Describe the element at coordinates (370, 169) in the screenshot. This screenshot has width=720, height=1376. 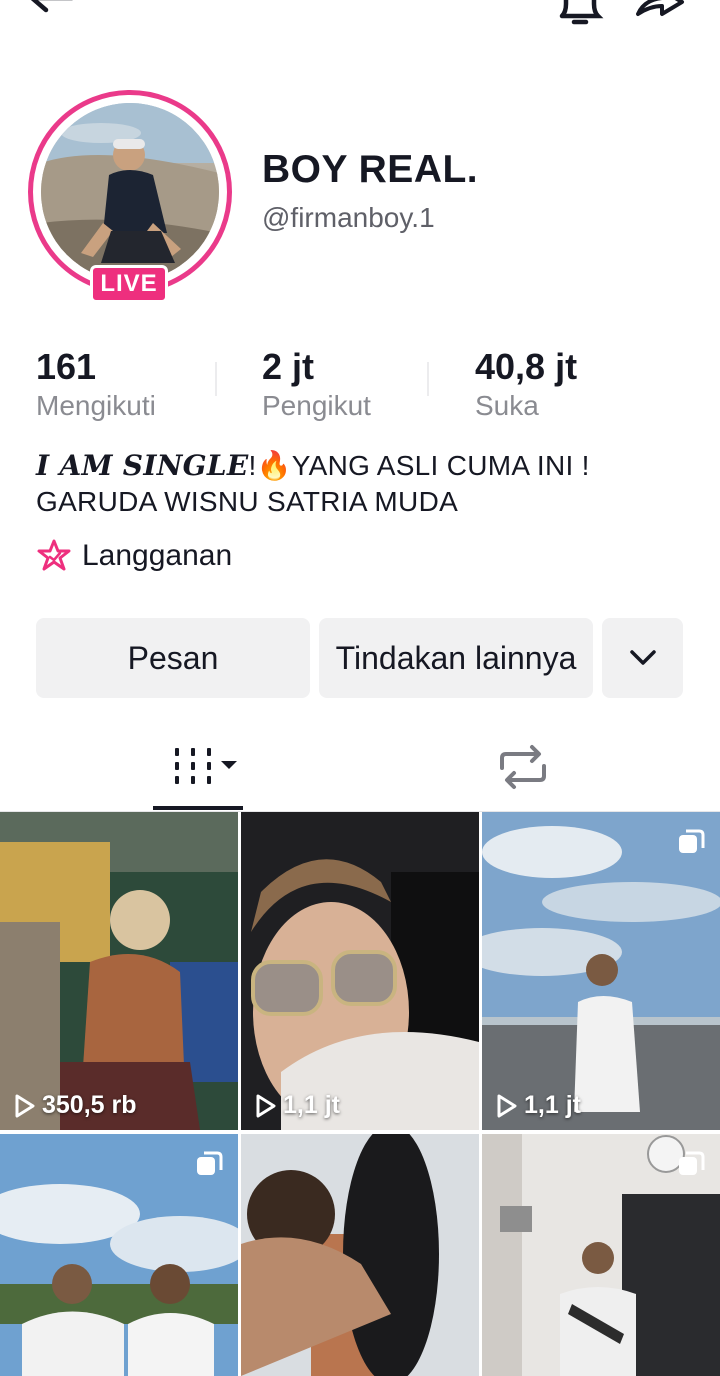
I see `display-name: BOY REAL.` at that location.